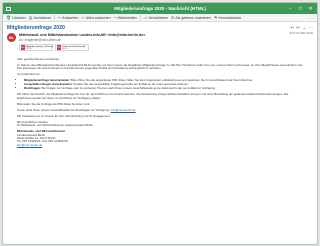  What do you see at coordinates (30, 17) in the screenshot?
I see `archive-icon: ▤` at bounding box center [30, 17].